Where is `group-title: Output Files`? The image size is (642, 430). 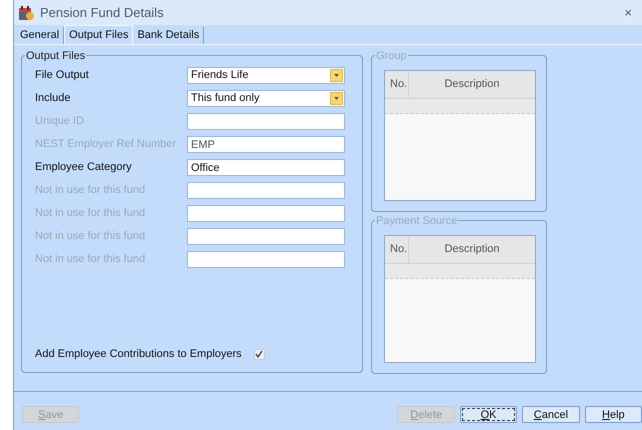
group-title: Output Files is located at coordinates (55, 56).